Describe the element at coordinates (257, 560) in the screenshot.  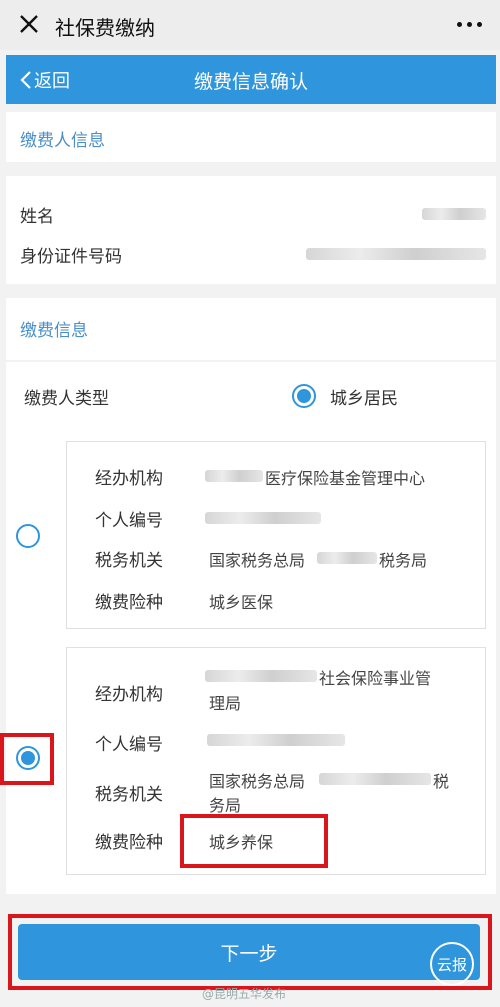
I see `option1-tax-prefix: 国家税务总局` at that location.